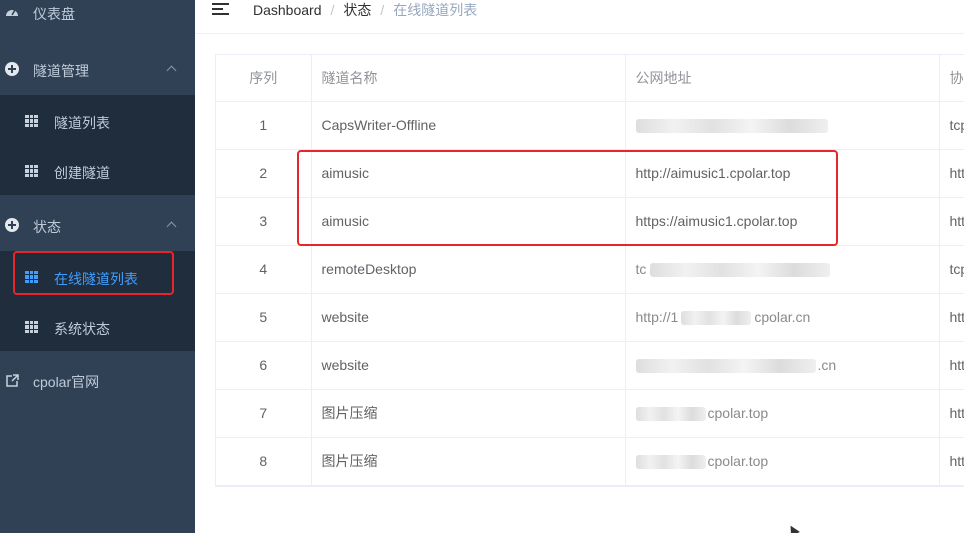  What do you see at coordinates (61, 71) in the screenshot?
I see `sidebar-item-label: 隧道管理` at bounding box center [61, 71].